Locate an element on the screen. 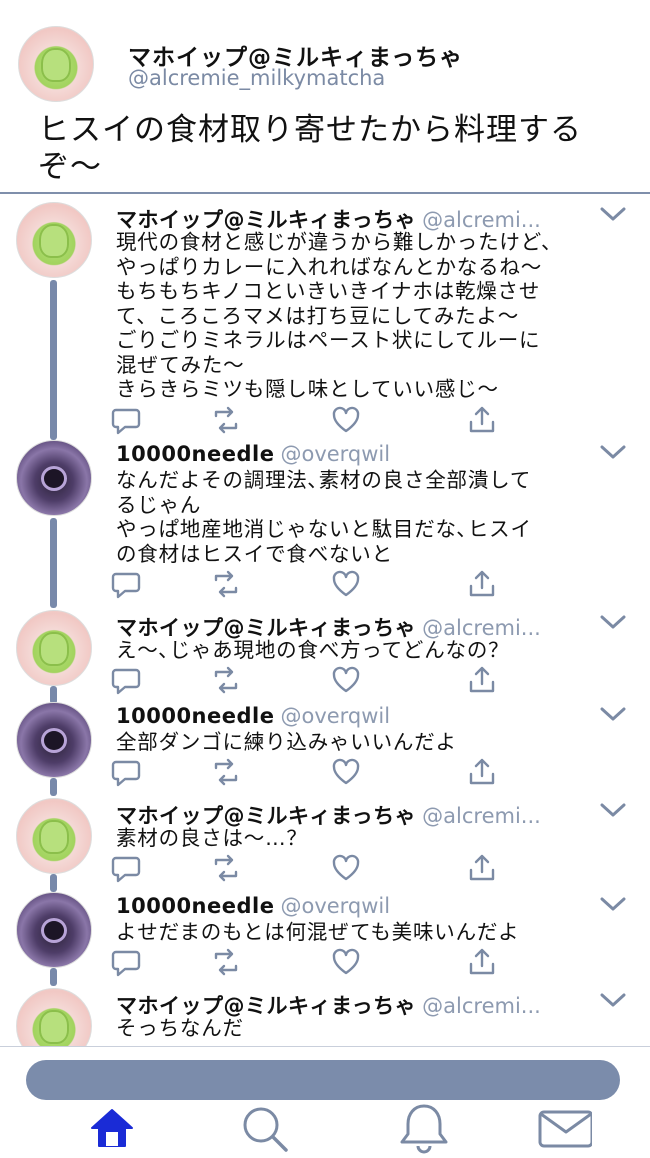  tweet-text: そっちなんだ is located at coordinates (180, 1028).